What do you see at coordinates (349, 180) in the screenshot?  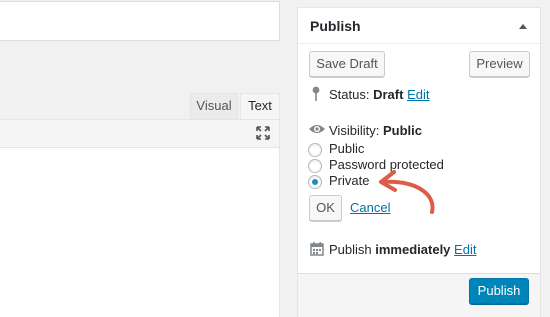 I see `visibility-option-private-label: Private` at bounding box center [349, 180].